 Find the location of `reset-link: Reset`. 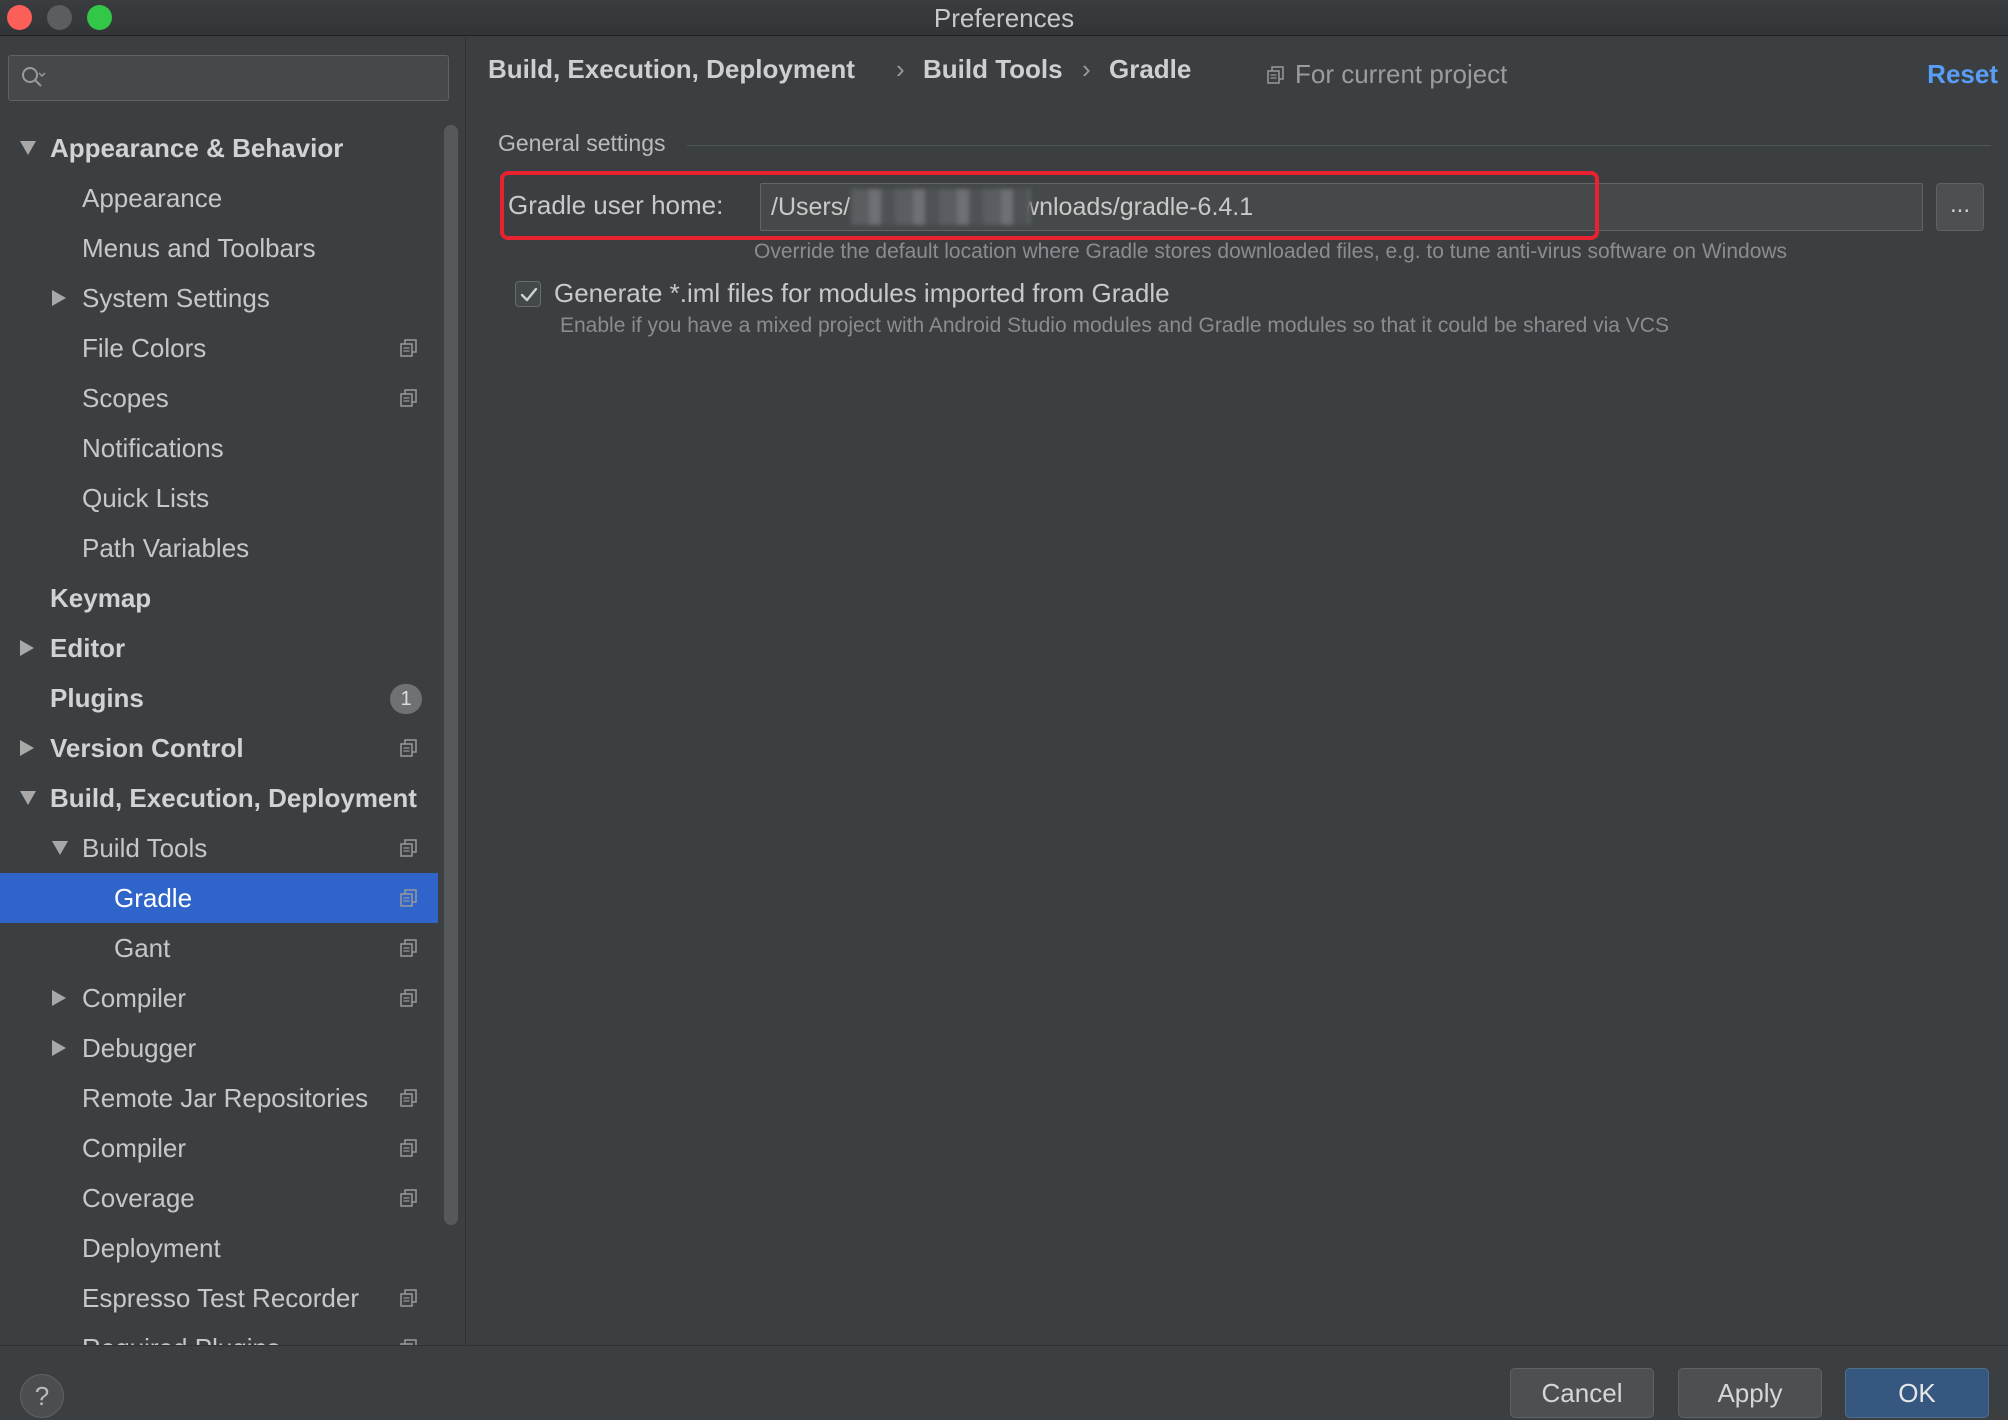

reset-link: Reset is located at coordinates (1962, 74).